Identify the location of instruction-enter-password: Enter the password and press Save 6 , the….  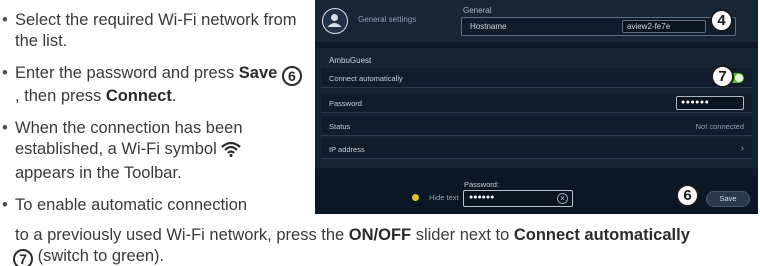
(152, 85).